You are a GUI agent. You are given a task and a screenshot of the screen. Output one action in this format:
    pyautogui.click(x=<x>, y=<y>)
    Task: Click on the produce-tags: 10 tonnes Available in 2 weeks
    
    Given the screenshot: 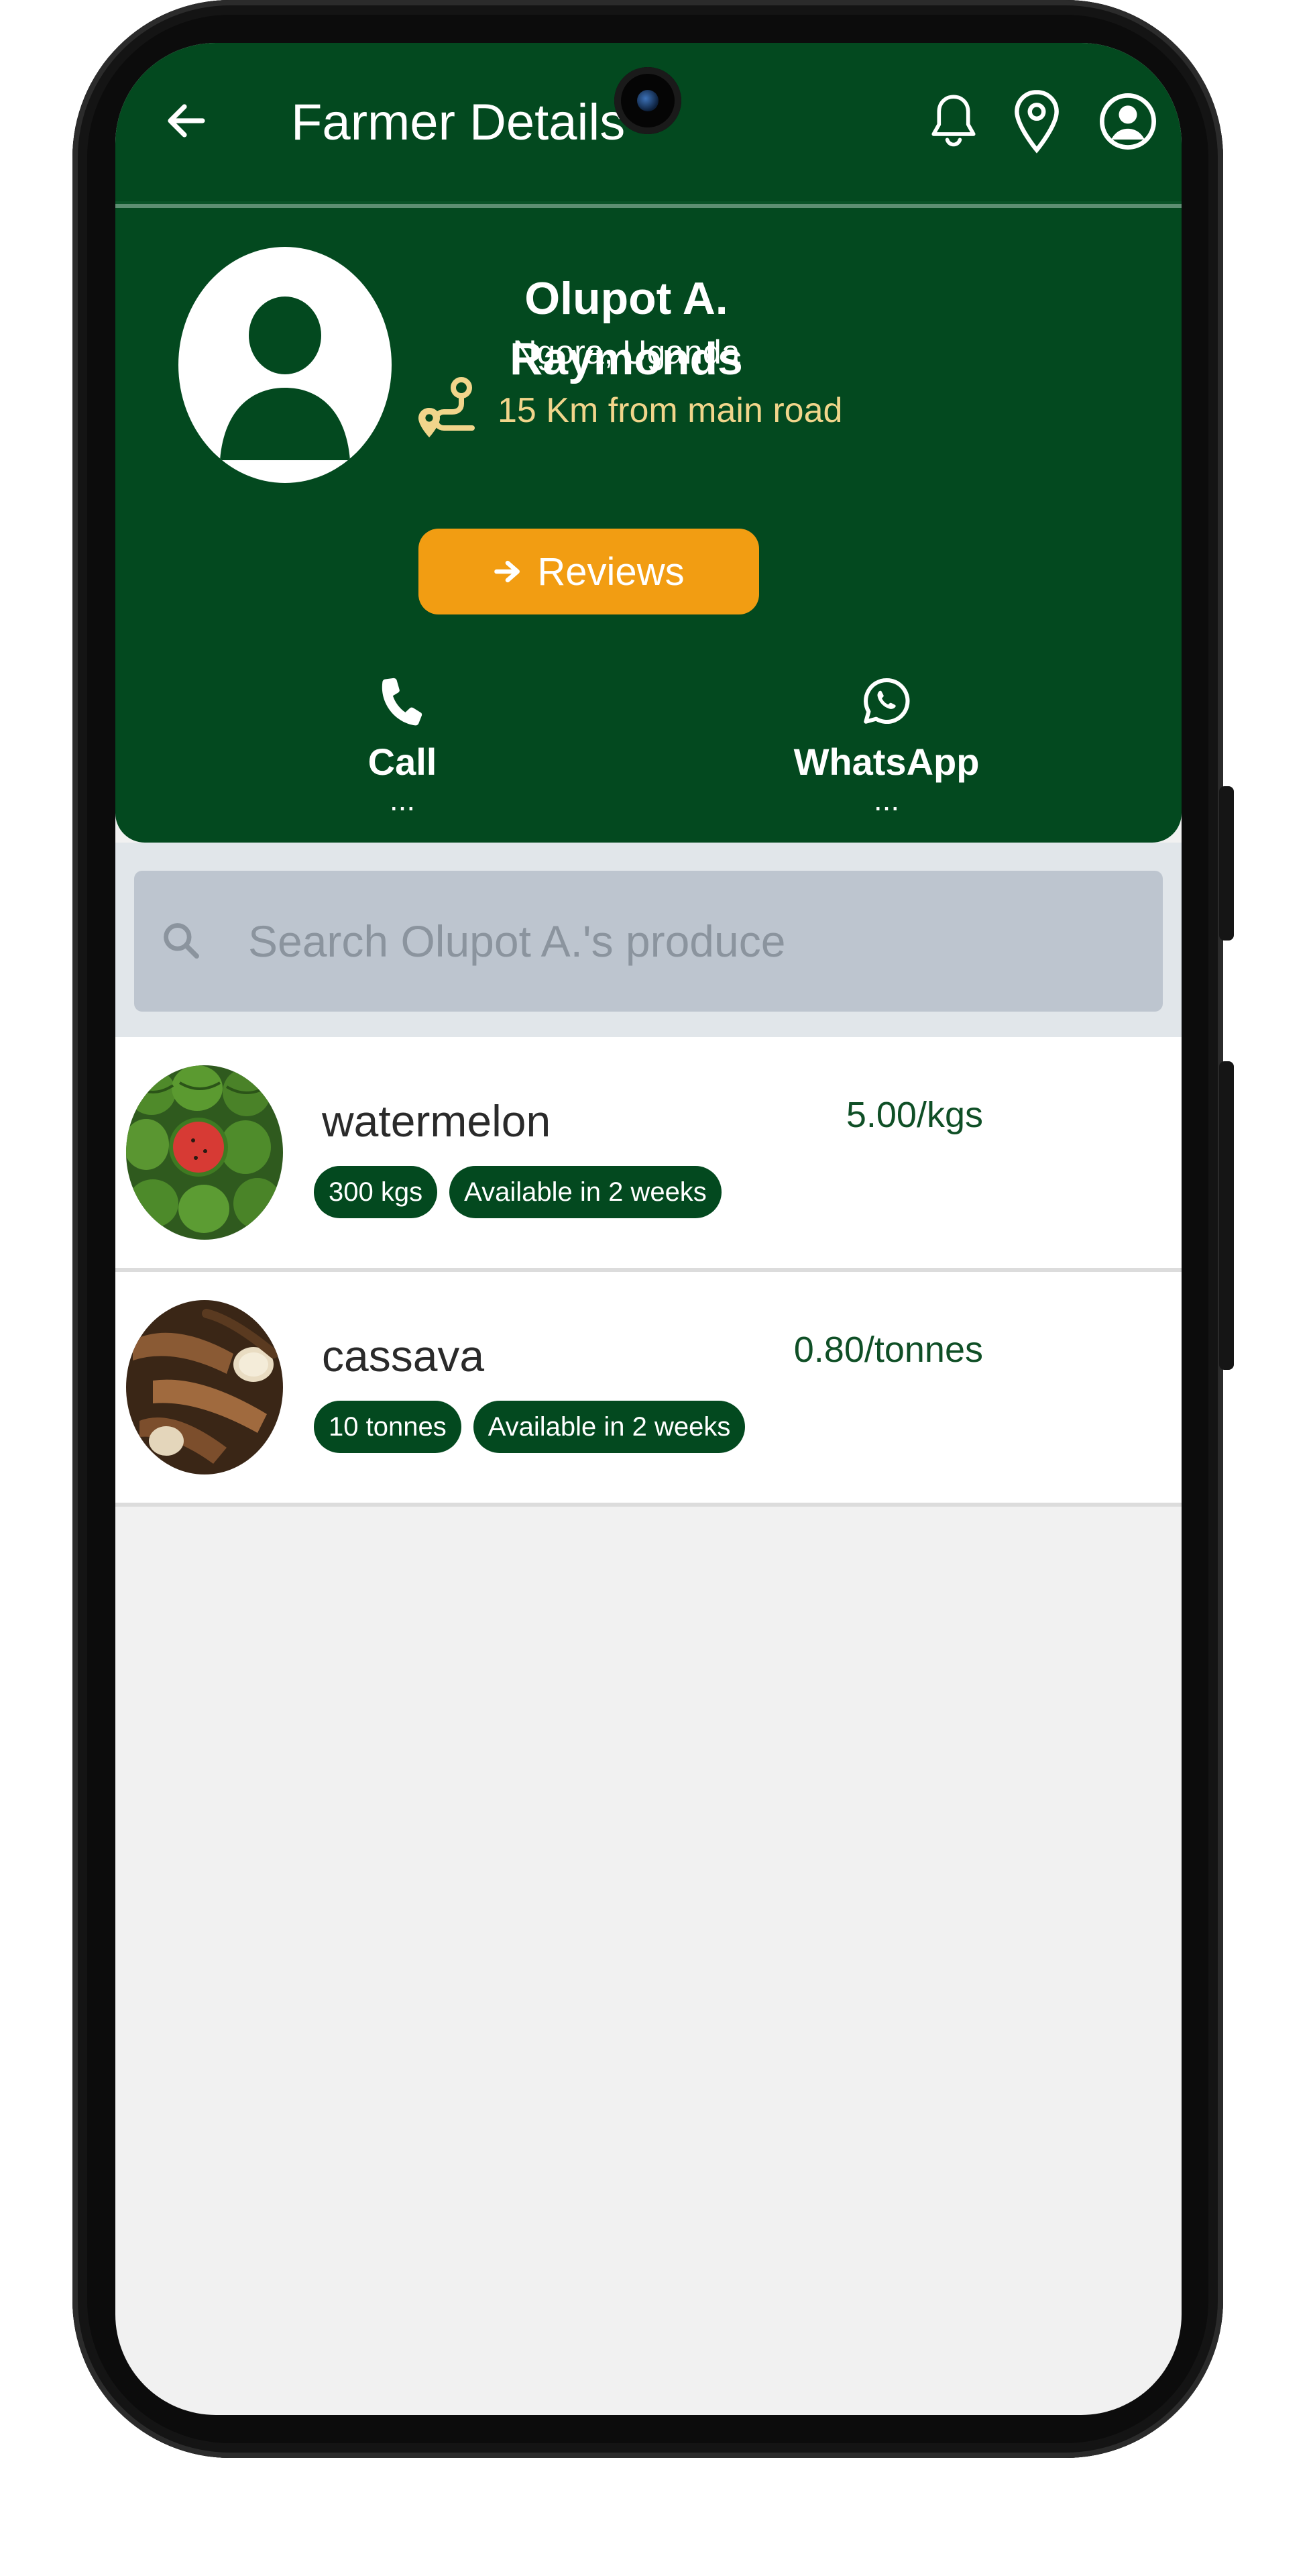 What is the action you would take?
    pyautogui.click(x=530, y=1427)
    